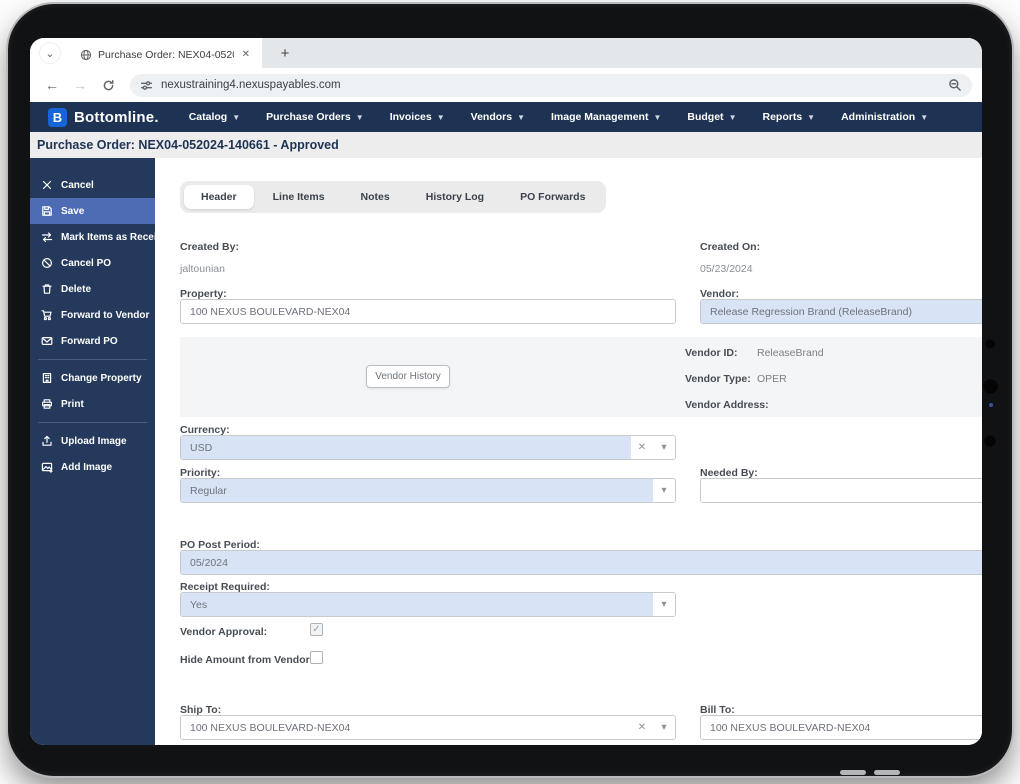 The image size is (1020, 784). Describe the element at coordinates (46, 441) in the screenshot. I see `upload-icon` at that location.